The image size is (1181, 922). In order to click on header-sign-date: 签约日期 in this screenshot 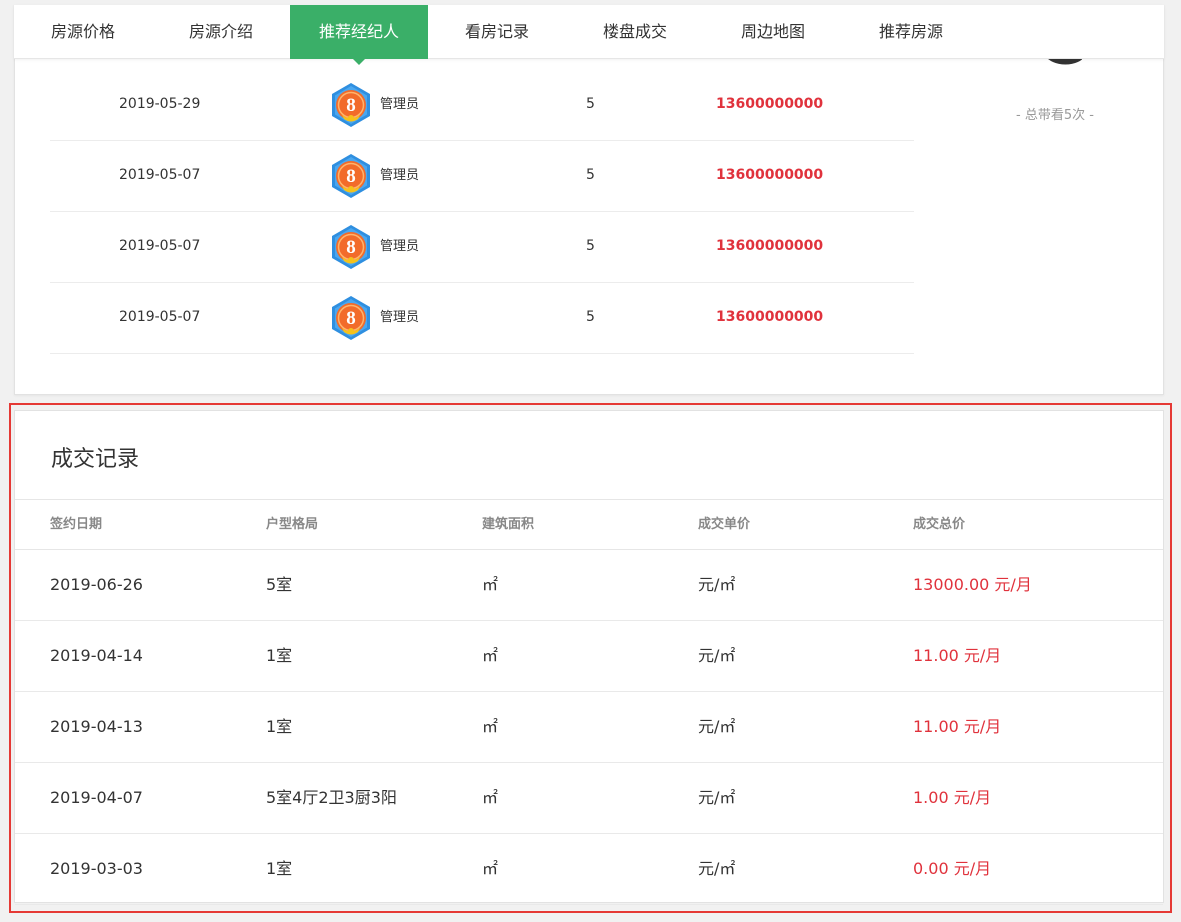, I will do `click(76, 524)`.